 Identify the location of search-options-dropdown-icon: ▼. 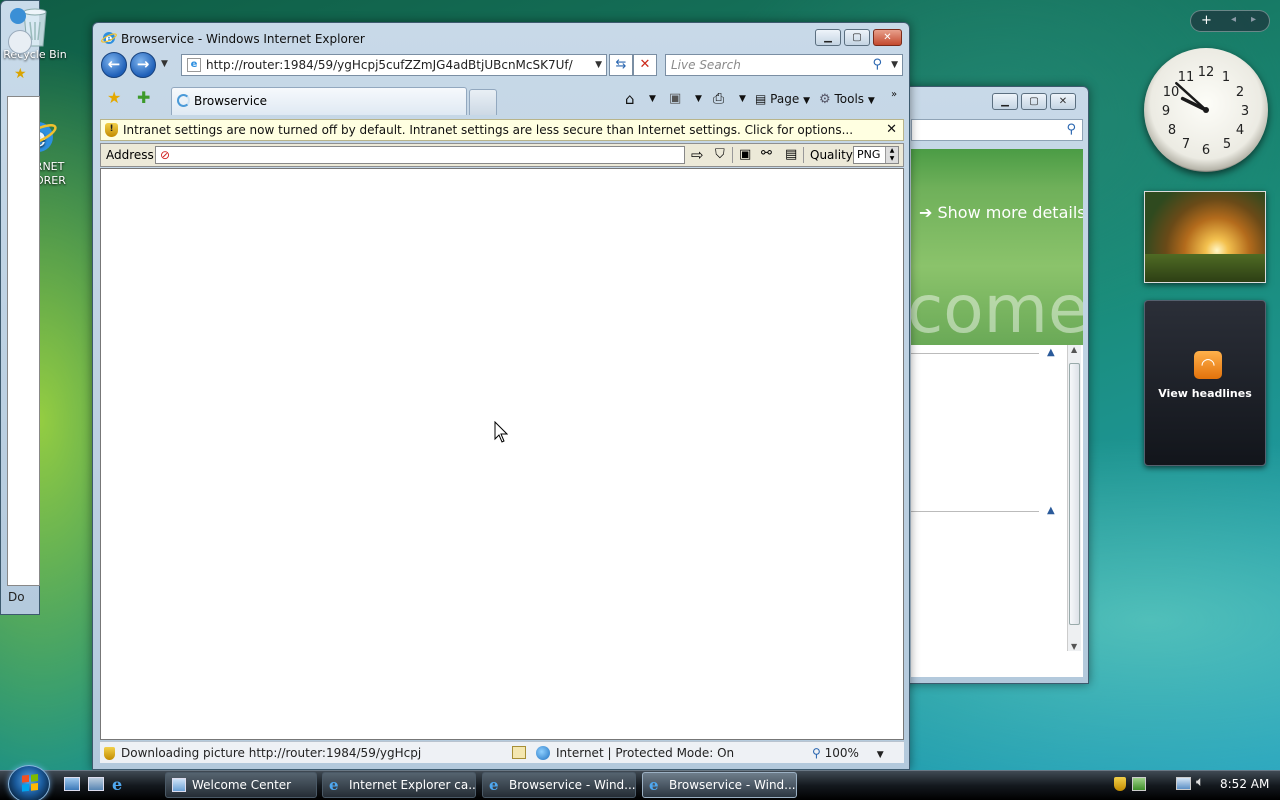
(894, 65).